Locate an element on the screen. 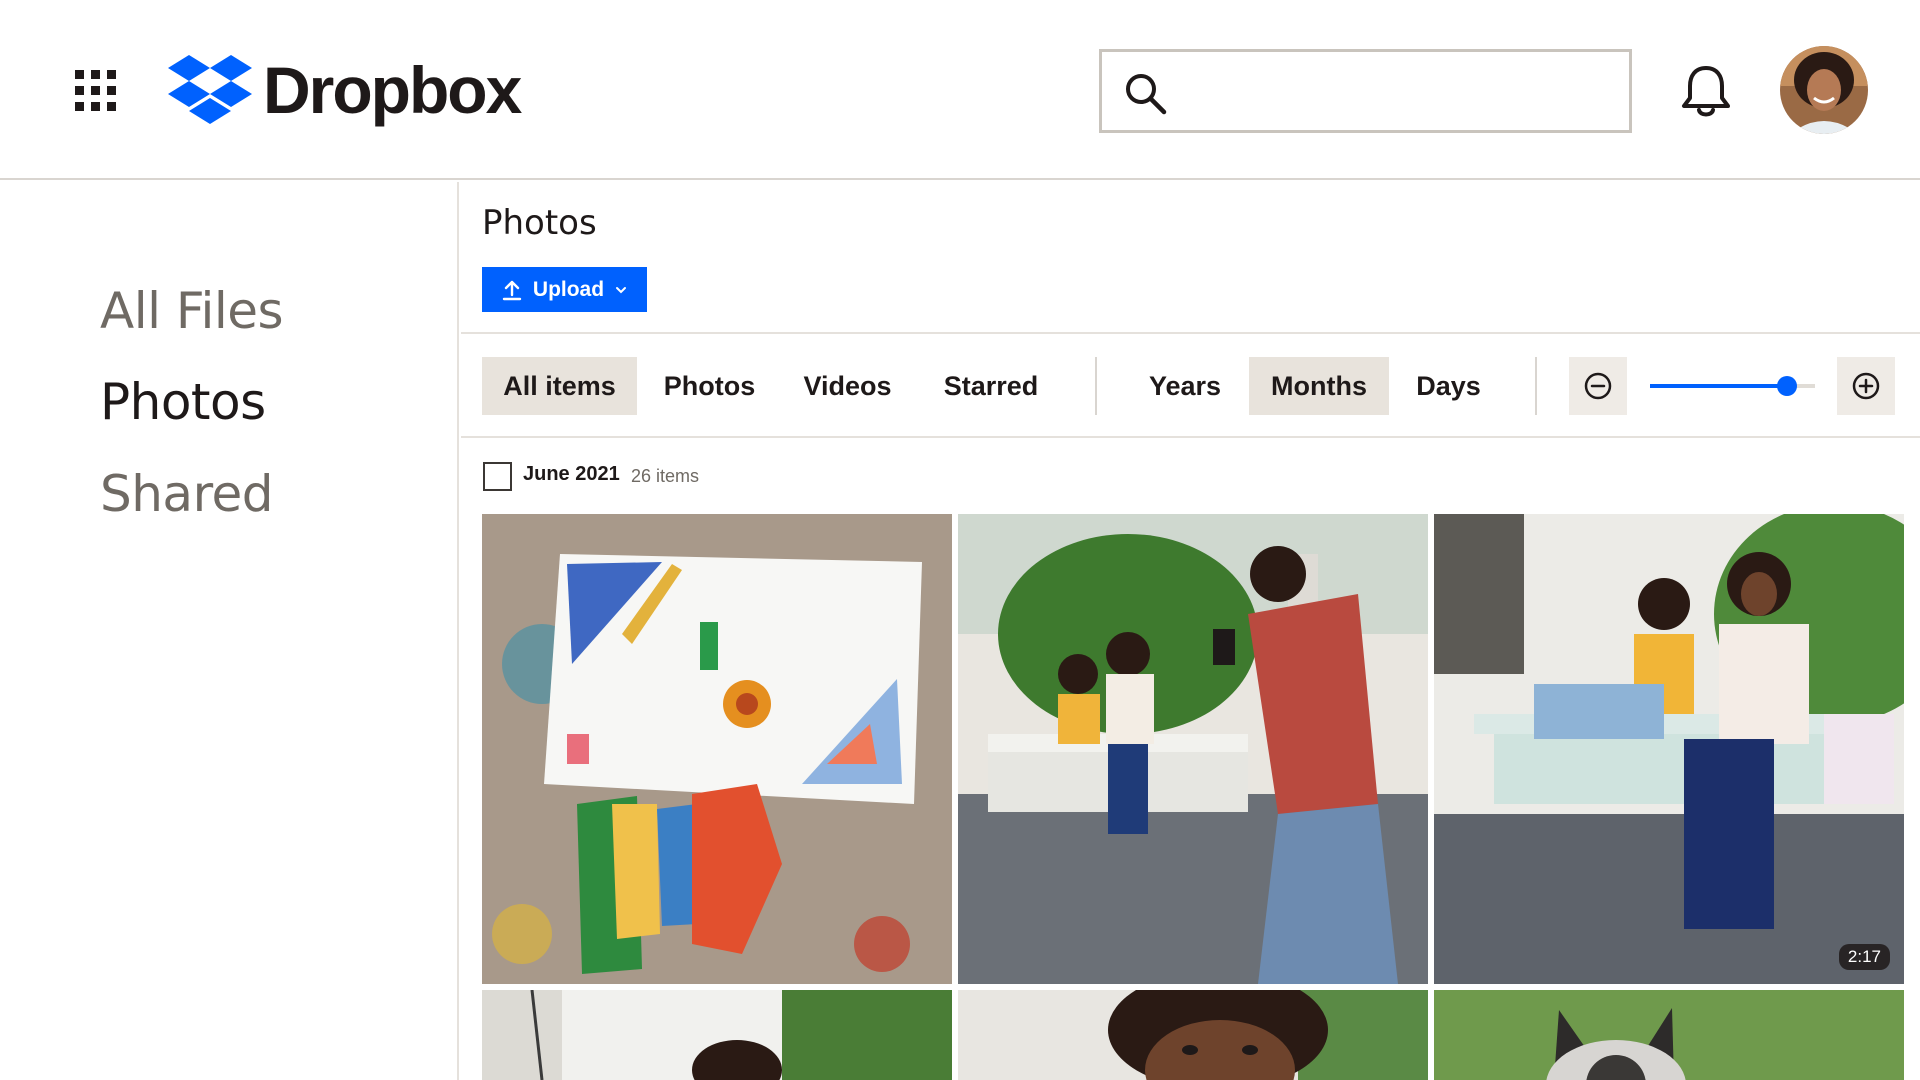  filter-videos: Videos is located at coordinates (847, 386).